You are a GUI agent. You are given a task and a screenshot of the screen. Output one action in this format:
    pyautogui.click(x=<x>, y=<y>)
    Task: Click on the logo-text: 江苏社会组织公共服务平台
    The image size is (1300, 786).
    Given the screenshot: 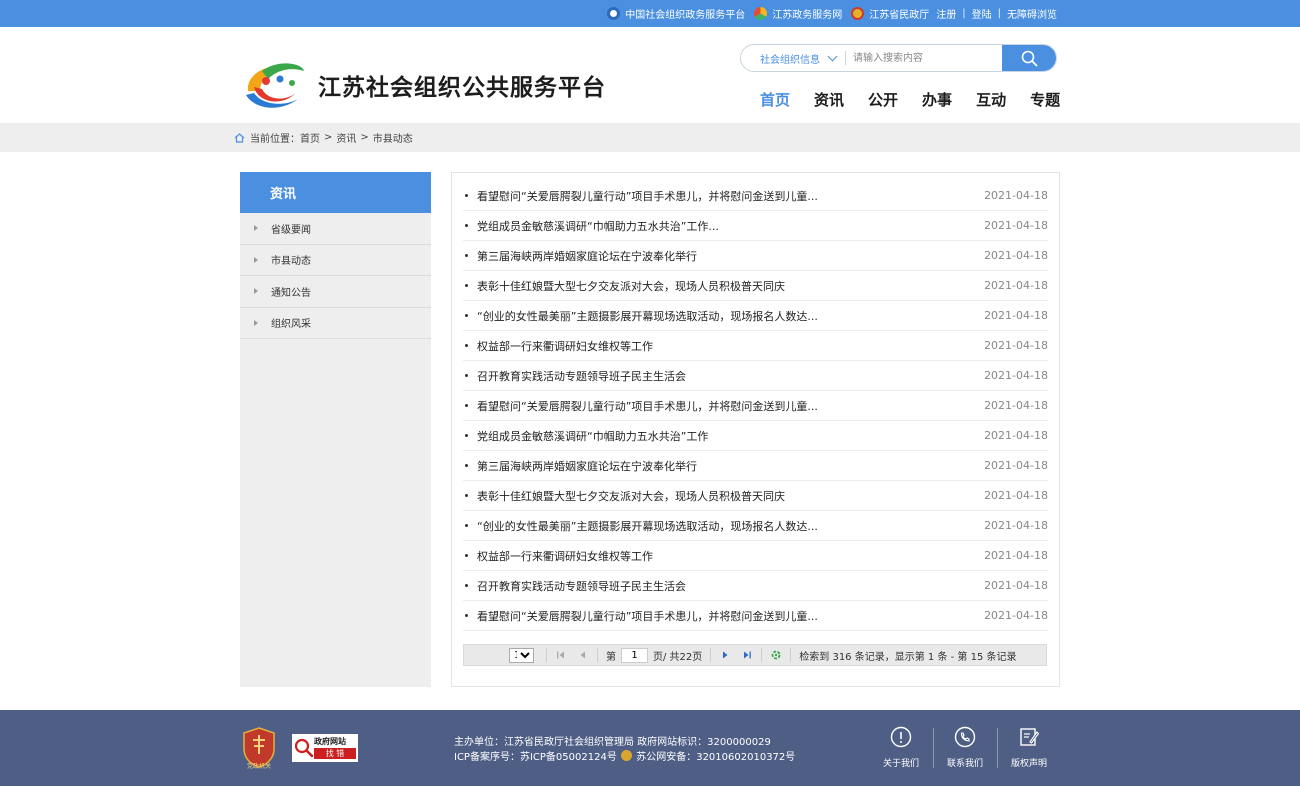 What is the action you would take?
    pyautogui.click(x=462, y=88)
    